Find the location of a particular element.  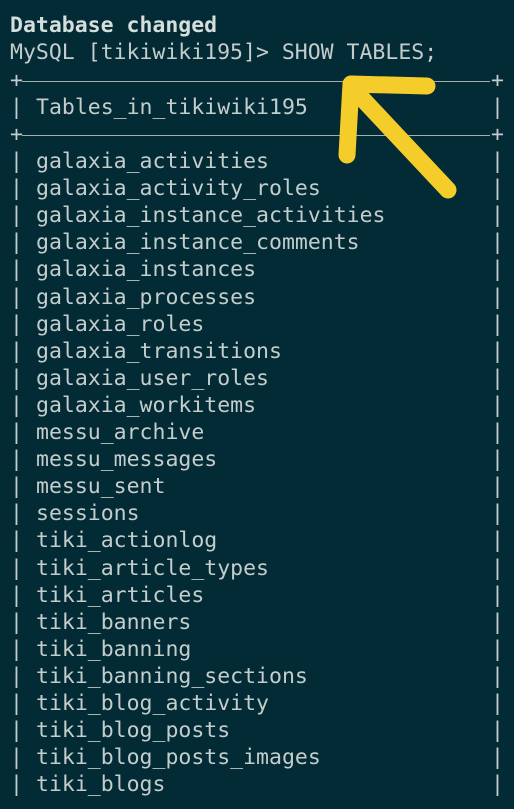

table-row: messu_messages is located at coordinates (127, 459).